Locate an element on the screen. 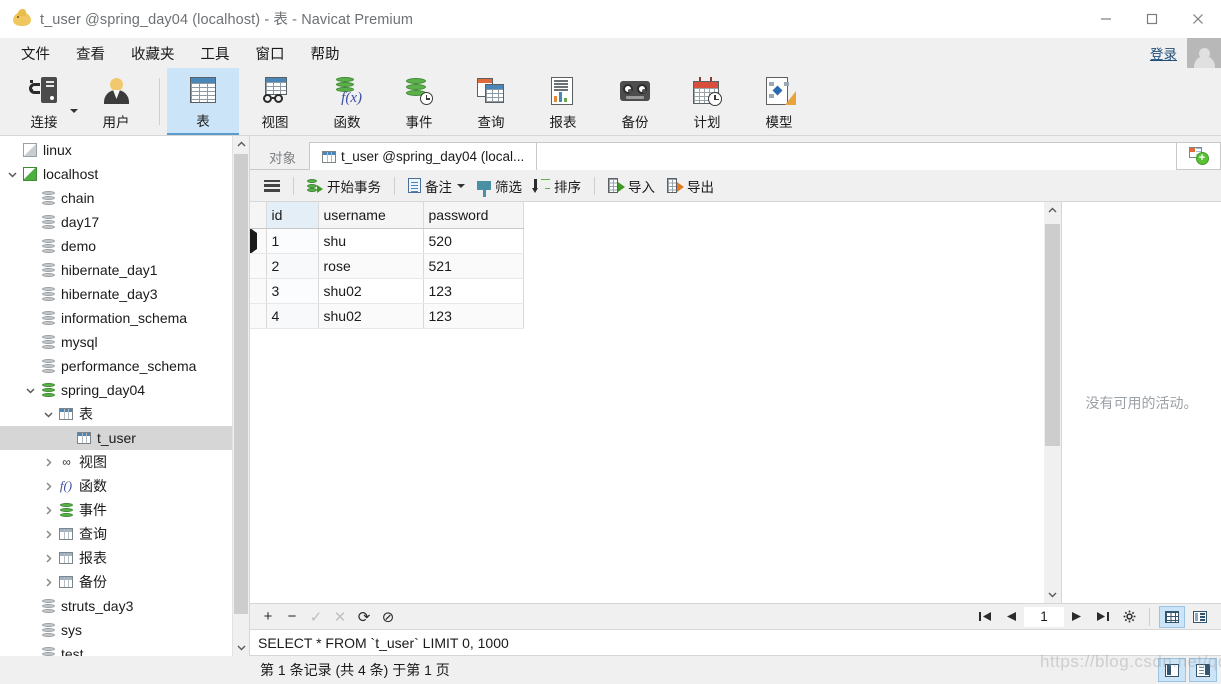 This screenshot has width=1221, height=684. cell-username: shu is located at coordinates (371, 241).